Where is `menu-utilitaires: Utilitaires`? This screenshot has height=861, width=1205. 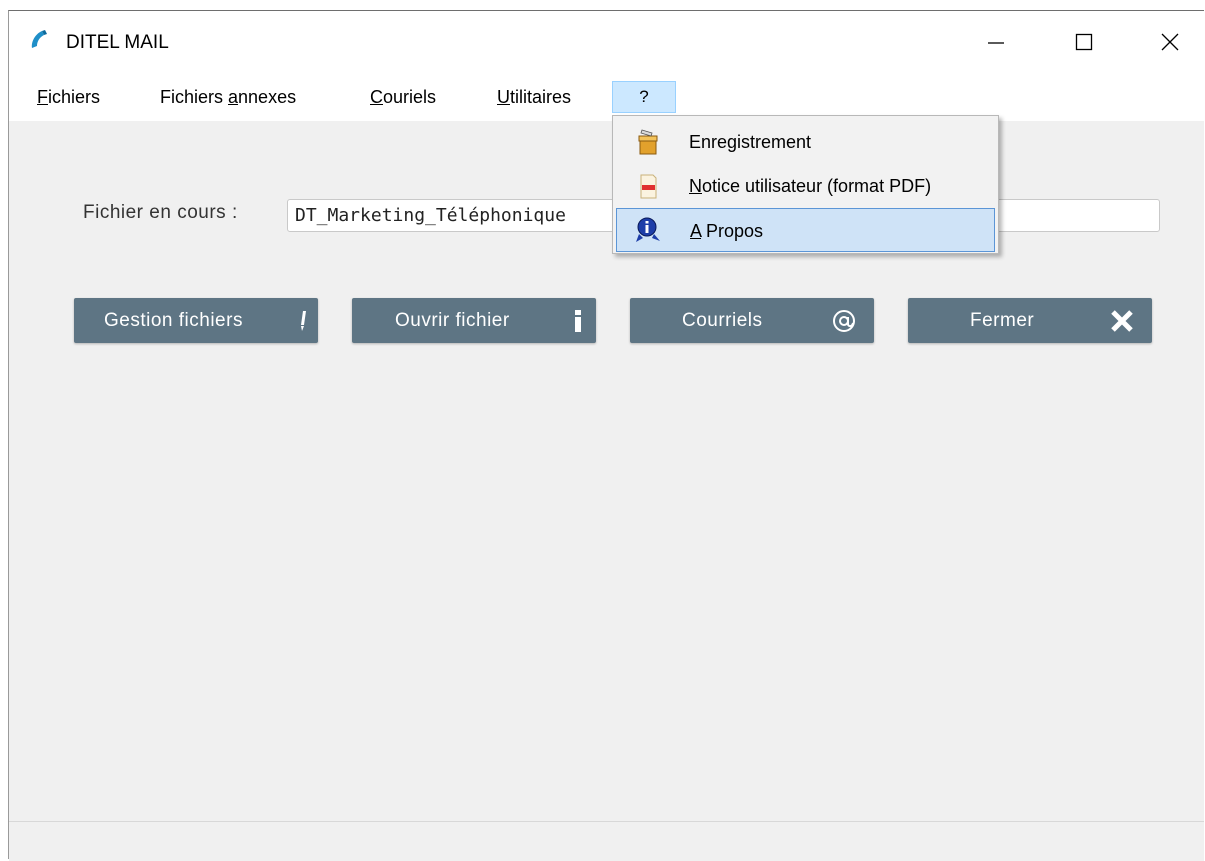 menu-utilitaires: Utilitaires is located at coordinates (534, 97).